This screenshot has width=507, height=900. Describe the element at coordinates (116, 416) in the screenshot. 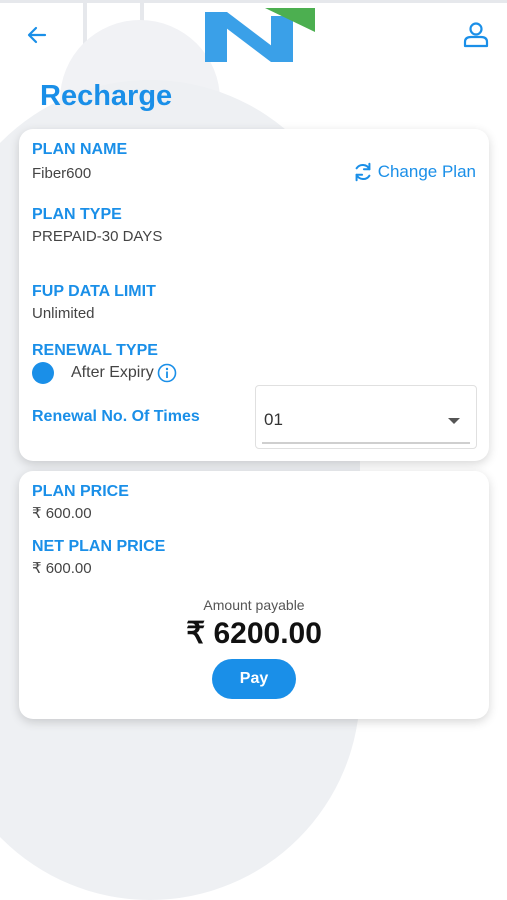

I see `renewal-times-label: Renewal No. Of Times` at that location.